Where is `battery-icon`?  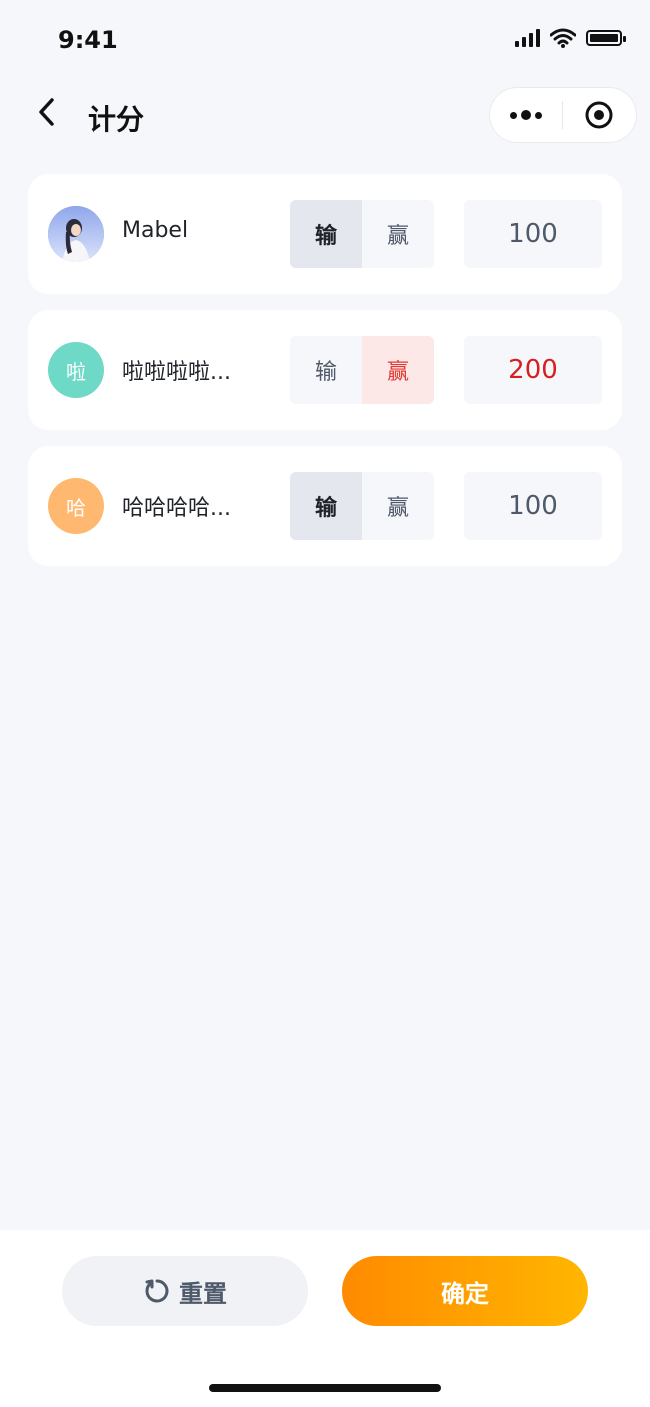 battery-icon is located at coordinates (606, 38).